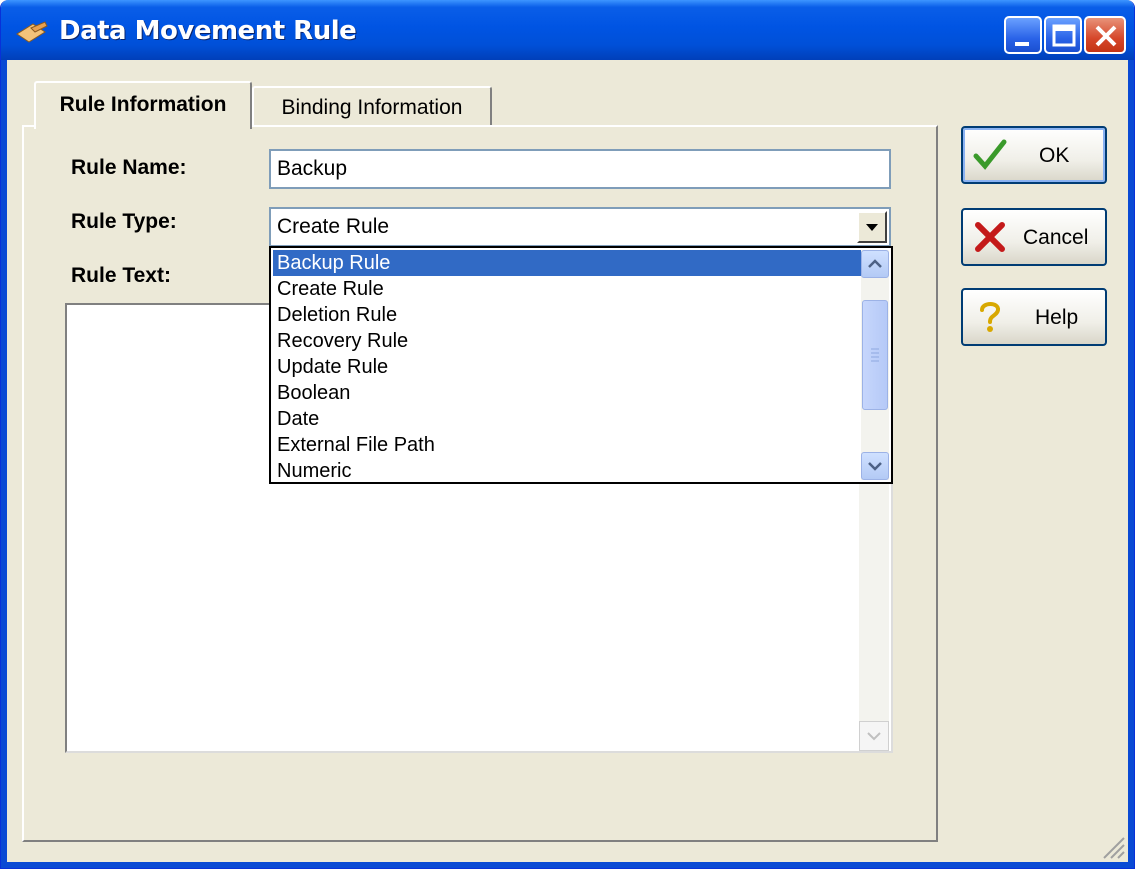 The image size is (1135, 869). What do you see at coordinates (567, 419) in the screenshot?
I see `dropdown-option: Date` at bounding box center [567, 419].